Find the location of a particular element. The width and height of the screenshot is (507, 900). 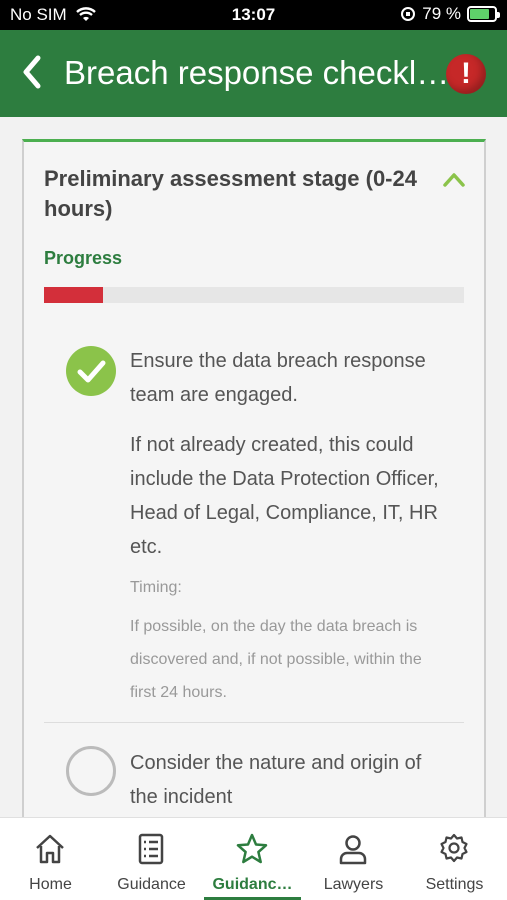

alert-icon: ! is located at coordinates (466, 74).